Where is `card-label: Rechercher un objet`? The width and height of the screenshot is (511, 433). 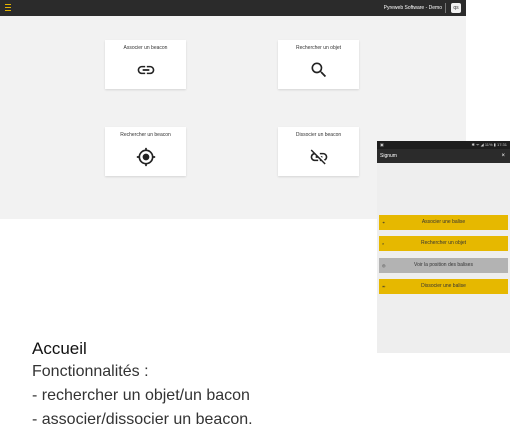
card-label: Rechercher un objet is located at coordinates (318, 48).